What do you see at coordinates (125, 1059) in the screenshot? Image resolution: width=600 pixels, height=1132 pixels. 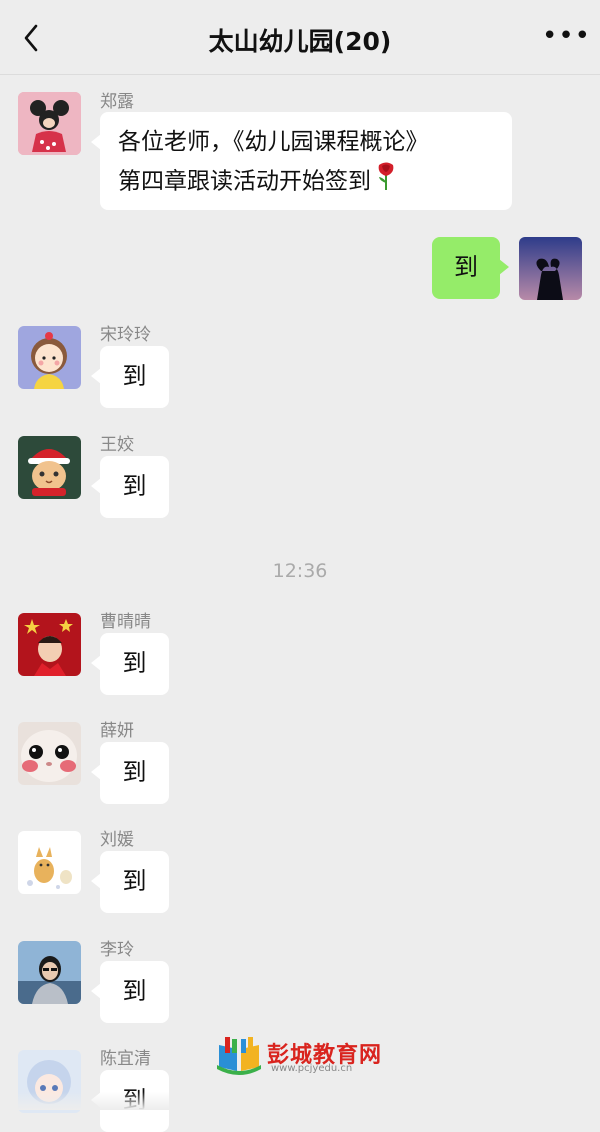 I see `sender-name: 陈宜清` at bounding box center [125, 1059].